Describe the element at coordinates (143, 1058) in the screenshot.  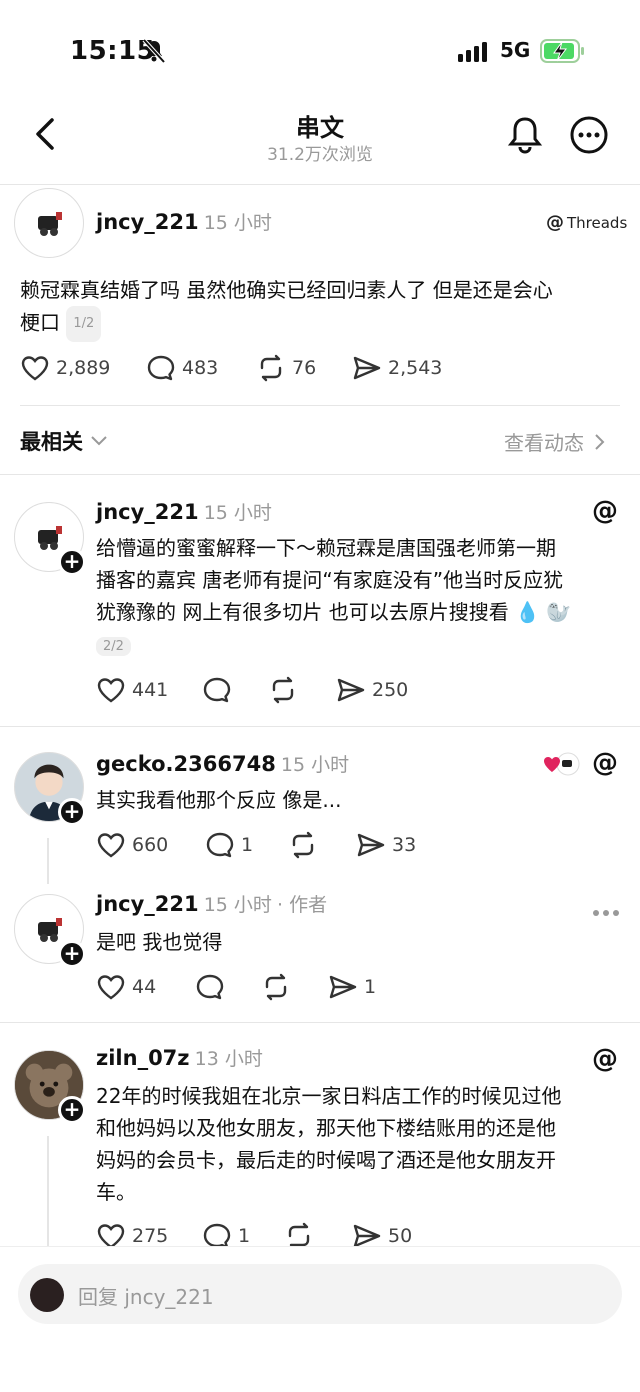
I see `username: ziln_07z` at that location.